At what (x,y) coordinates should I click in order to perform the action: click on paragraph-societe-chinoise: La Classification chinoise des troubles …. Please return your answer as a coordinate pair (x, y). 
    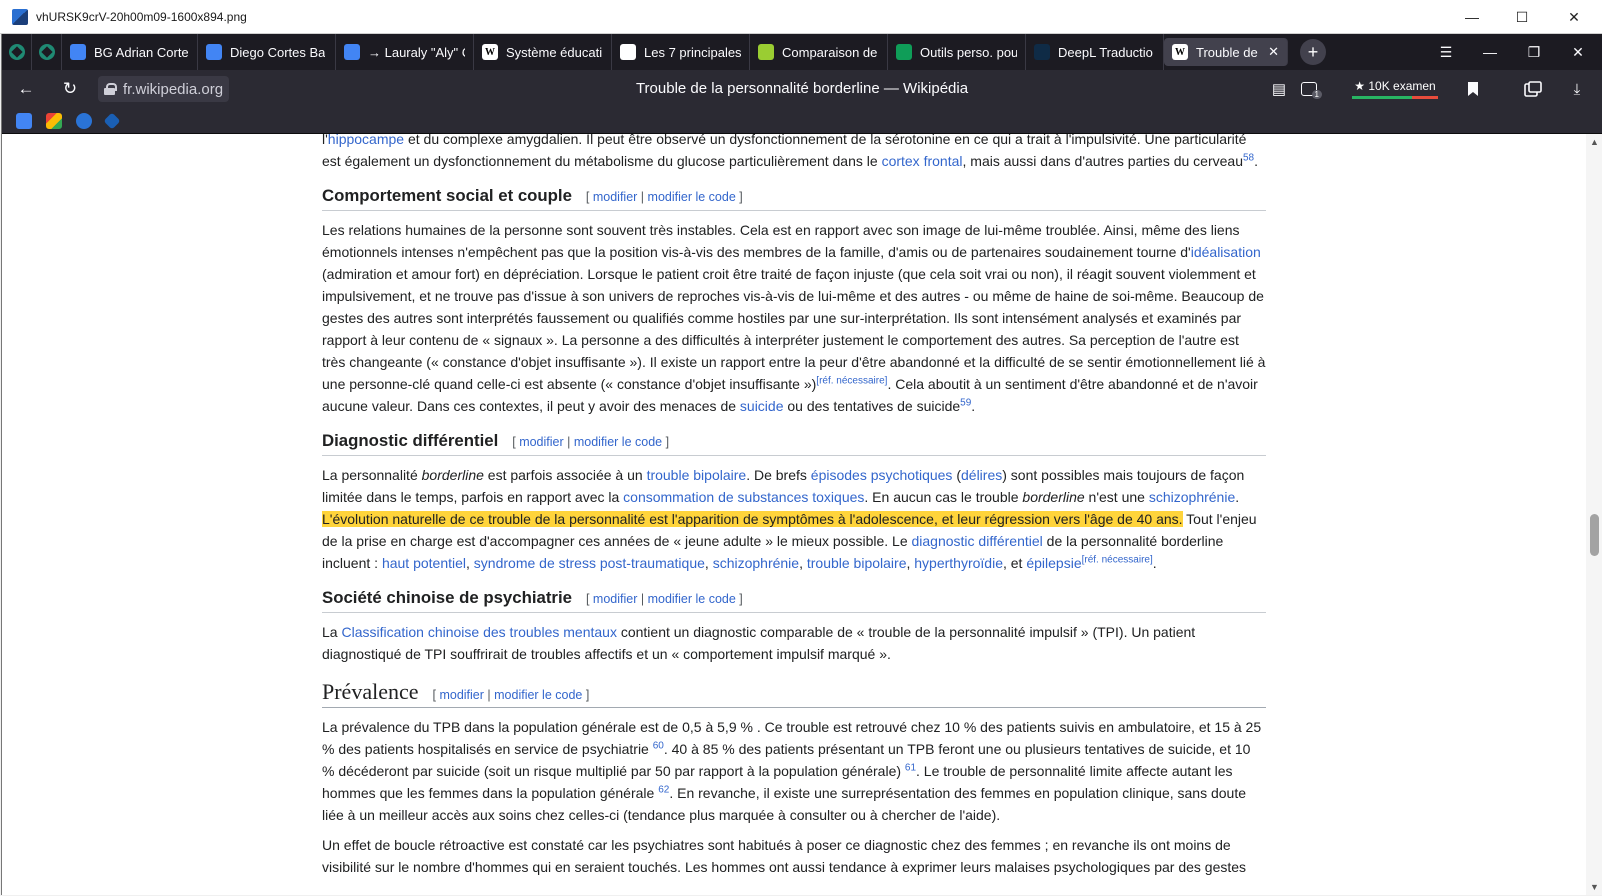
    Looking at the image, I should click on (759, 643).